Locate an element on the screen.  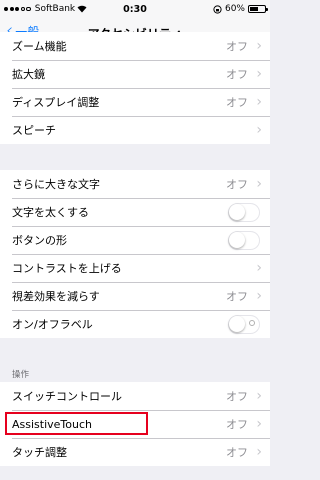
highlight-box is located at coordinates (76, 423).